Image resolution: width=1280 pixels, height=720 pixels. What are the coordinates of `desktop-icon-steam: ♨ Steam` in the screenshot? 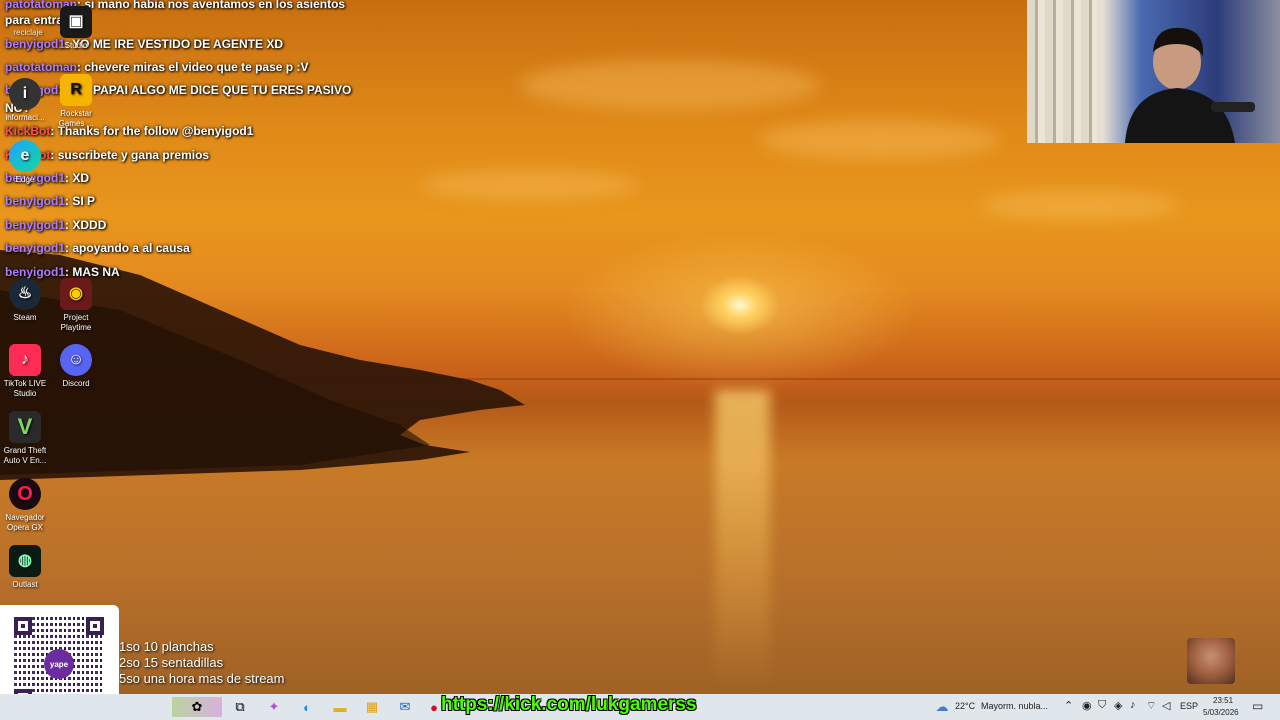 It's located at (26, 300).